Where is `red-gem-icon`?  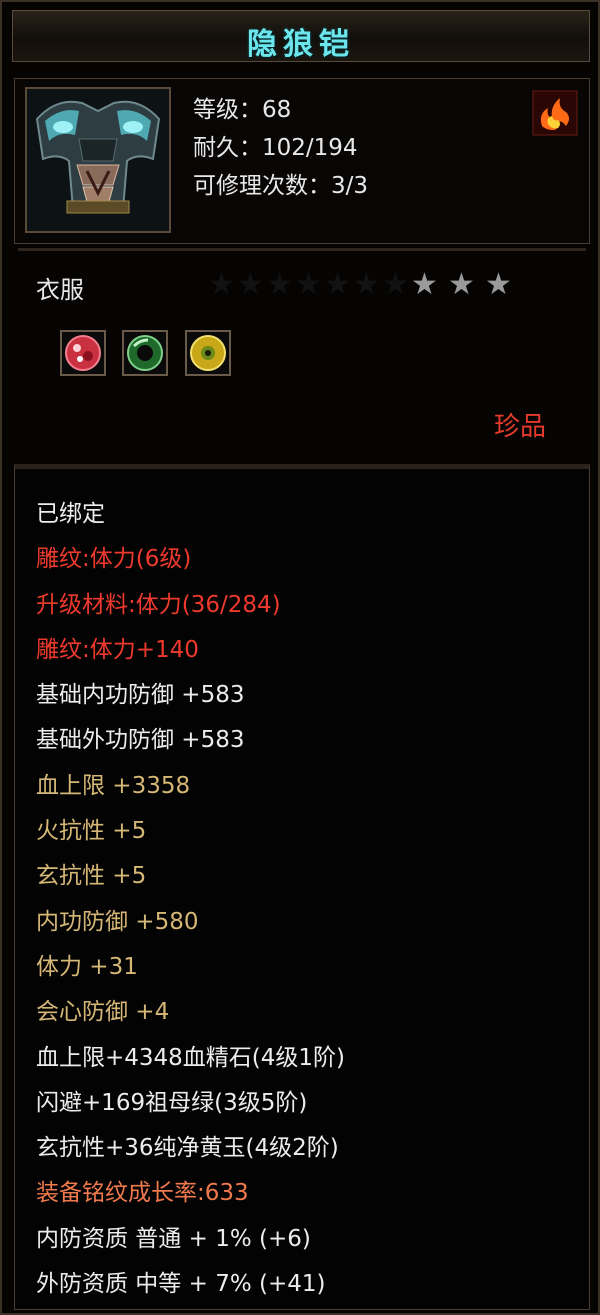 red-gem-icon is located at coordinates (83, 353).